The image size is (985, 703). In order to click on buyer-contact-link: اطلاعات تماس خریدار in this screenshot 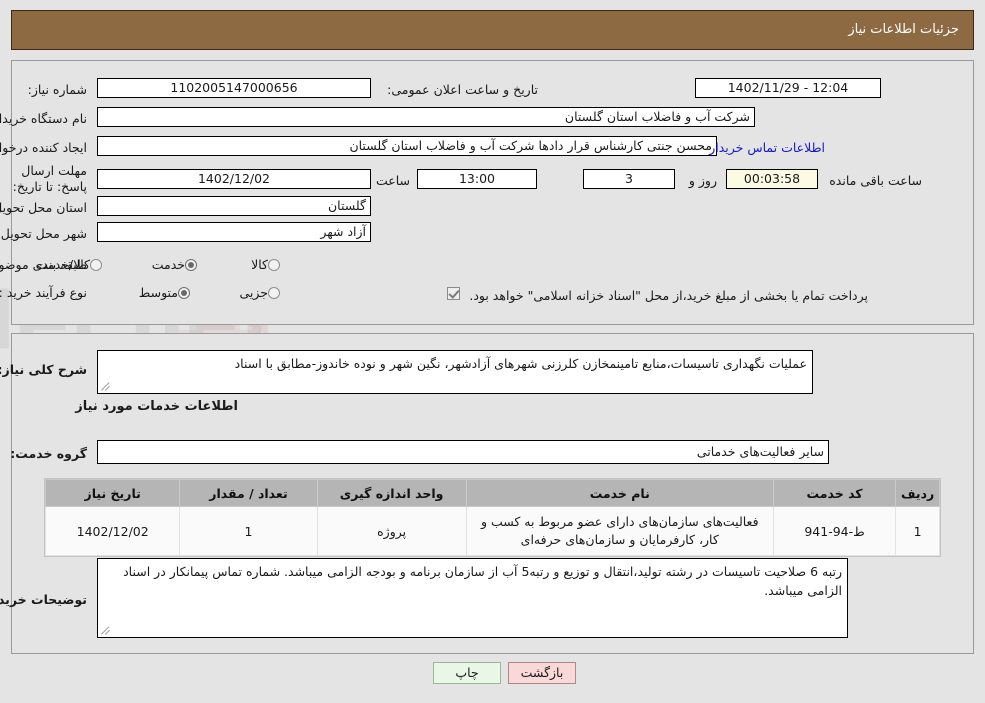, I will do `click(767, 147)`.